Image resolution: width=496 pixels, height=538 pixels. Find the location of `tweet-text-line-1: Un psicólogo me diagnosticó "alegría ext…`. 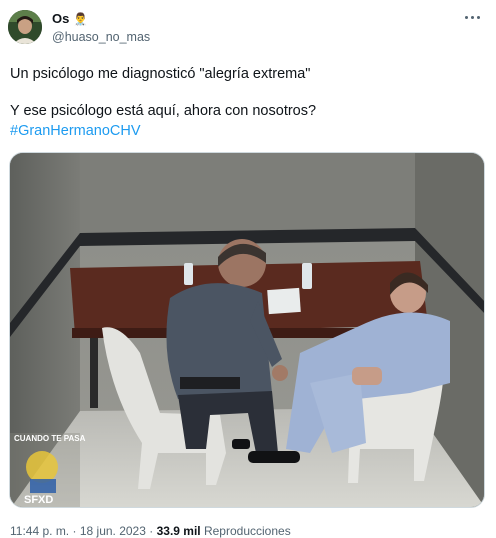

tweet-text-line-1: Un psicólogo me diagnosticó "alegría ext… is located at coordinates (160, 74).